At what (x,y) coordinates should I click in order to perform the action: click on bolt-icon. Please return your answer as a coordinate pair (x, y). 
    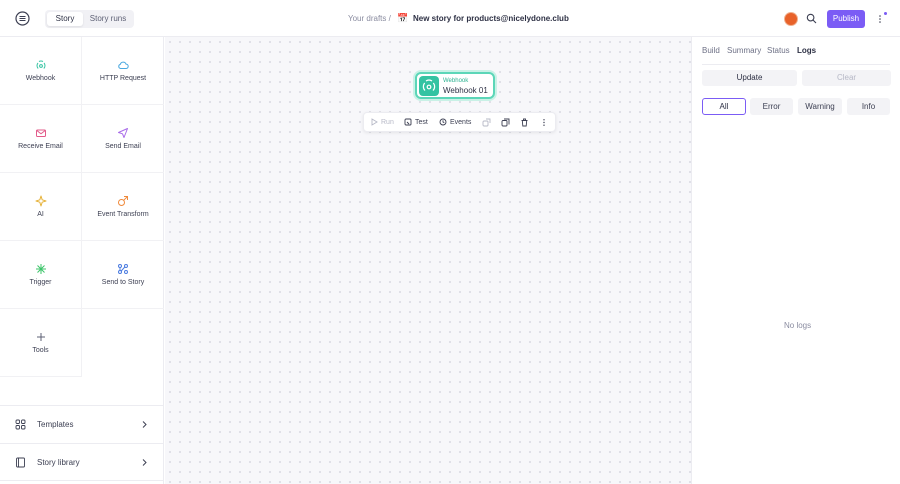
    Looking at the image, I should click on (41, 269).